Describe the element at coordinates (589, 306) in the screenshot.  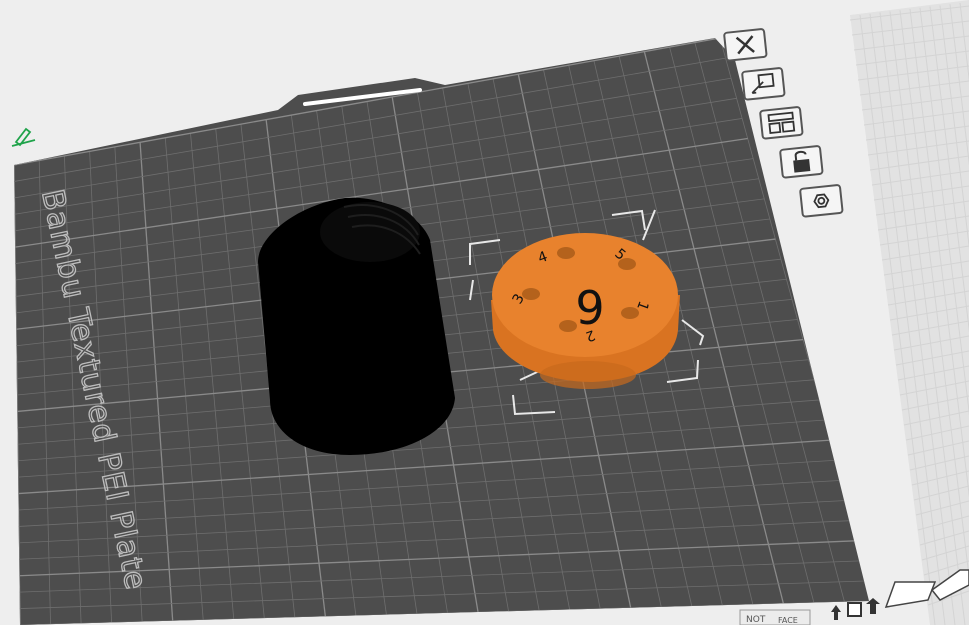
I see `dial-center-number: 6` at that location.